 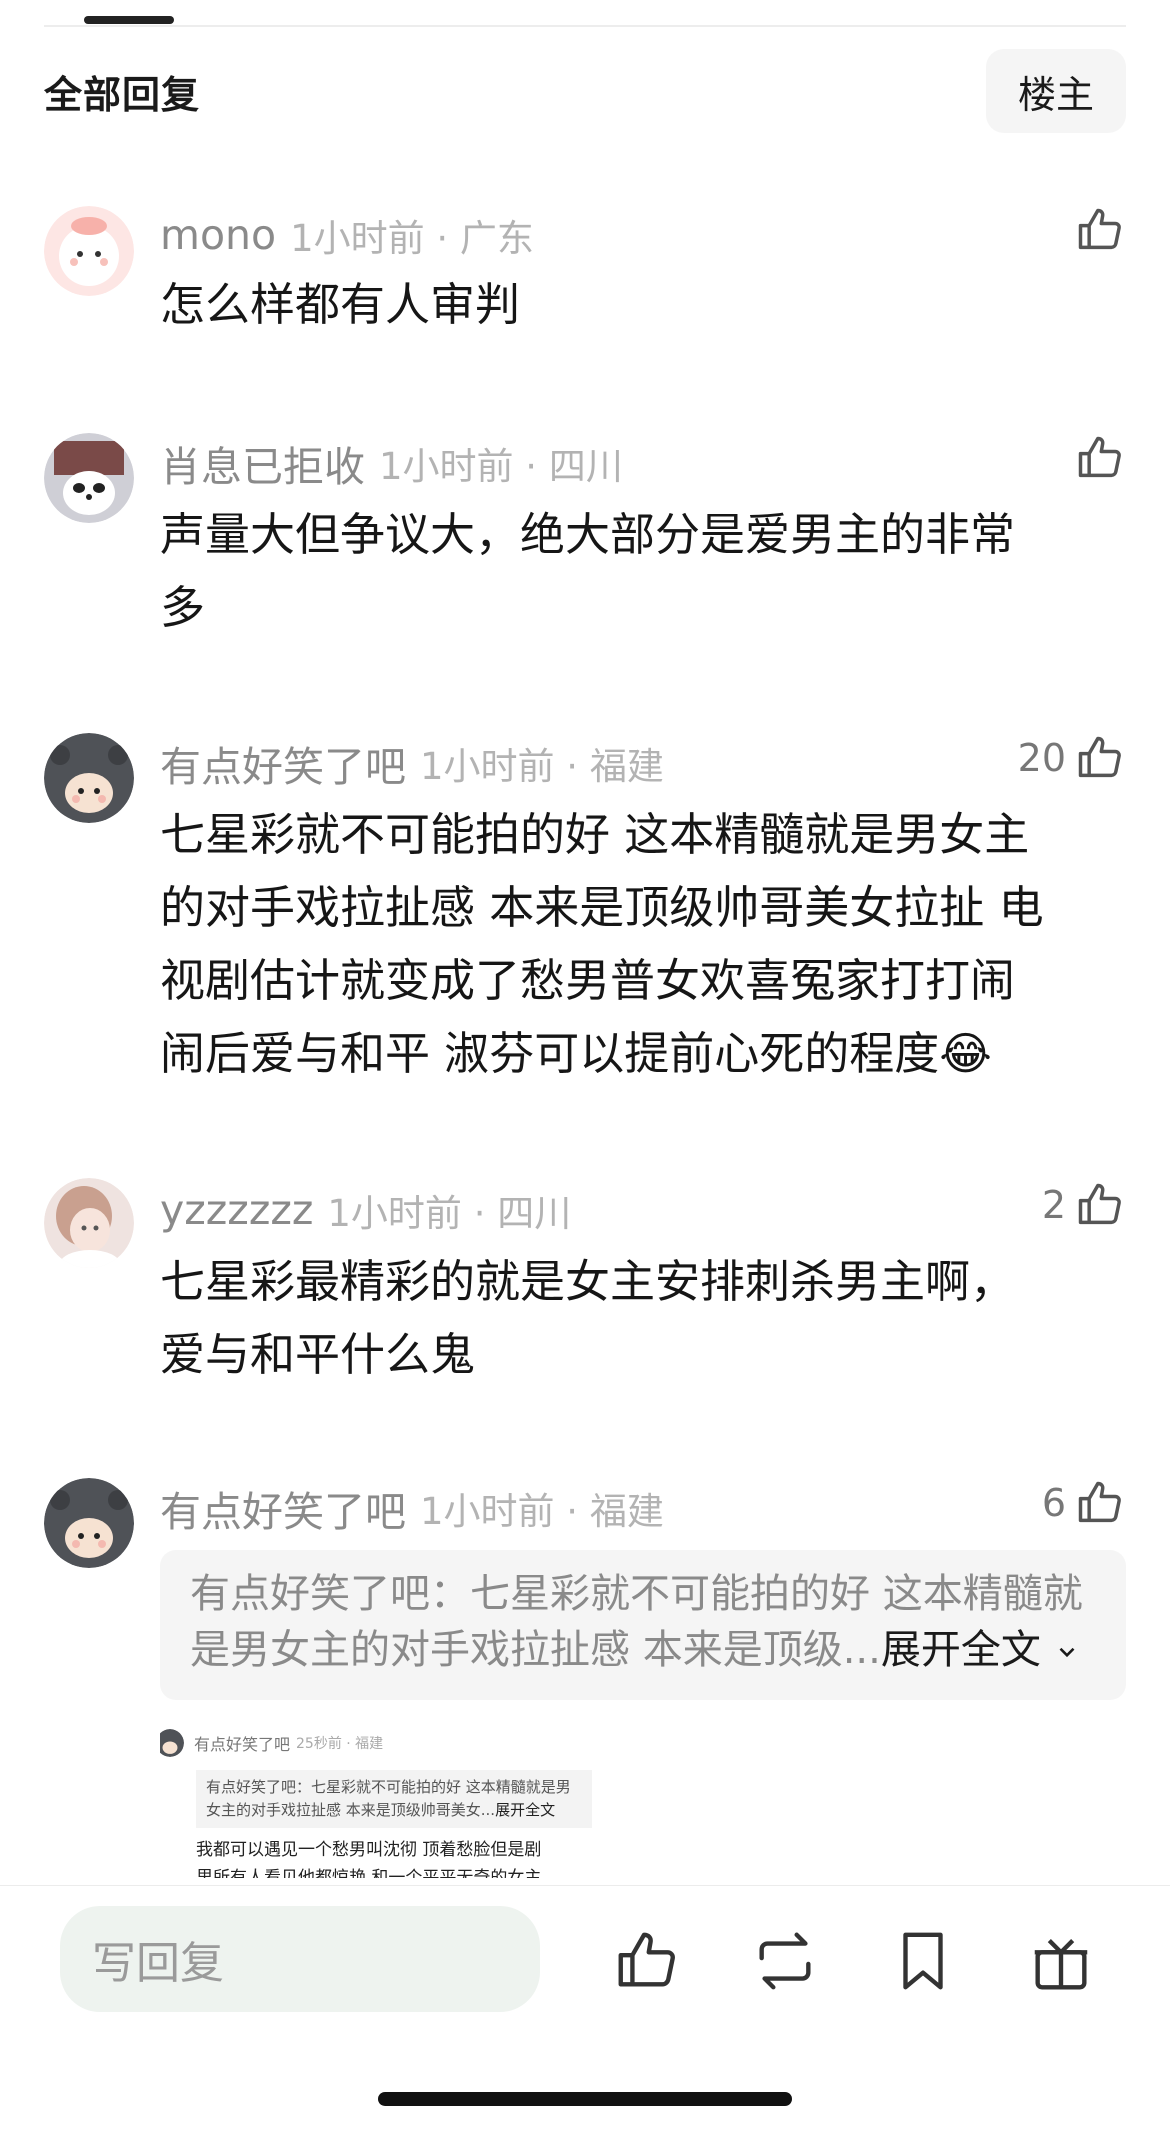 I want to click on gift-icon, so click(x=1061, y=1961).